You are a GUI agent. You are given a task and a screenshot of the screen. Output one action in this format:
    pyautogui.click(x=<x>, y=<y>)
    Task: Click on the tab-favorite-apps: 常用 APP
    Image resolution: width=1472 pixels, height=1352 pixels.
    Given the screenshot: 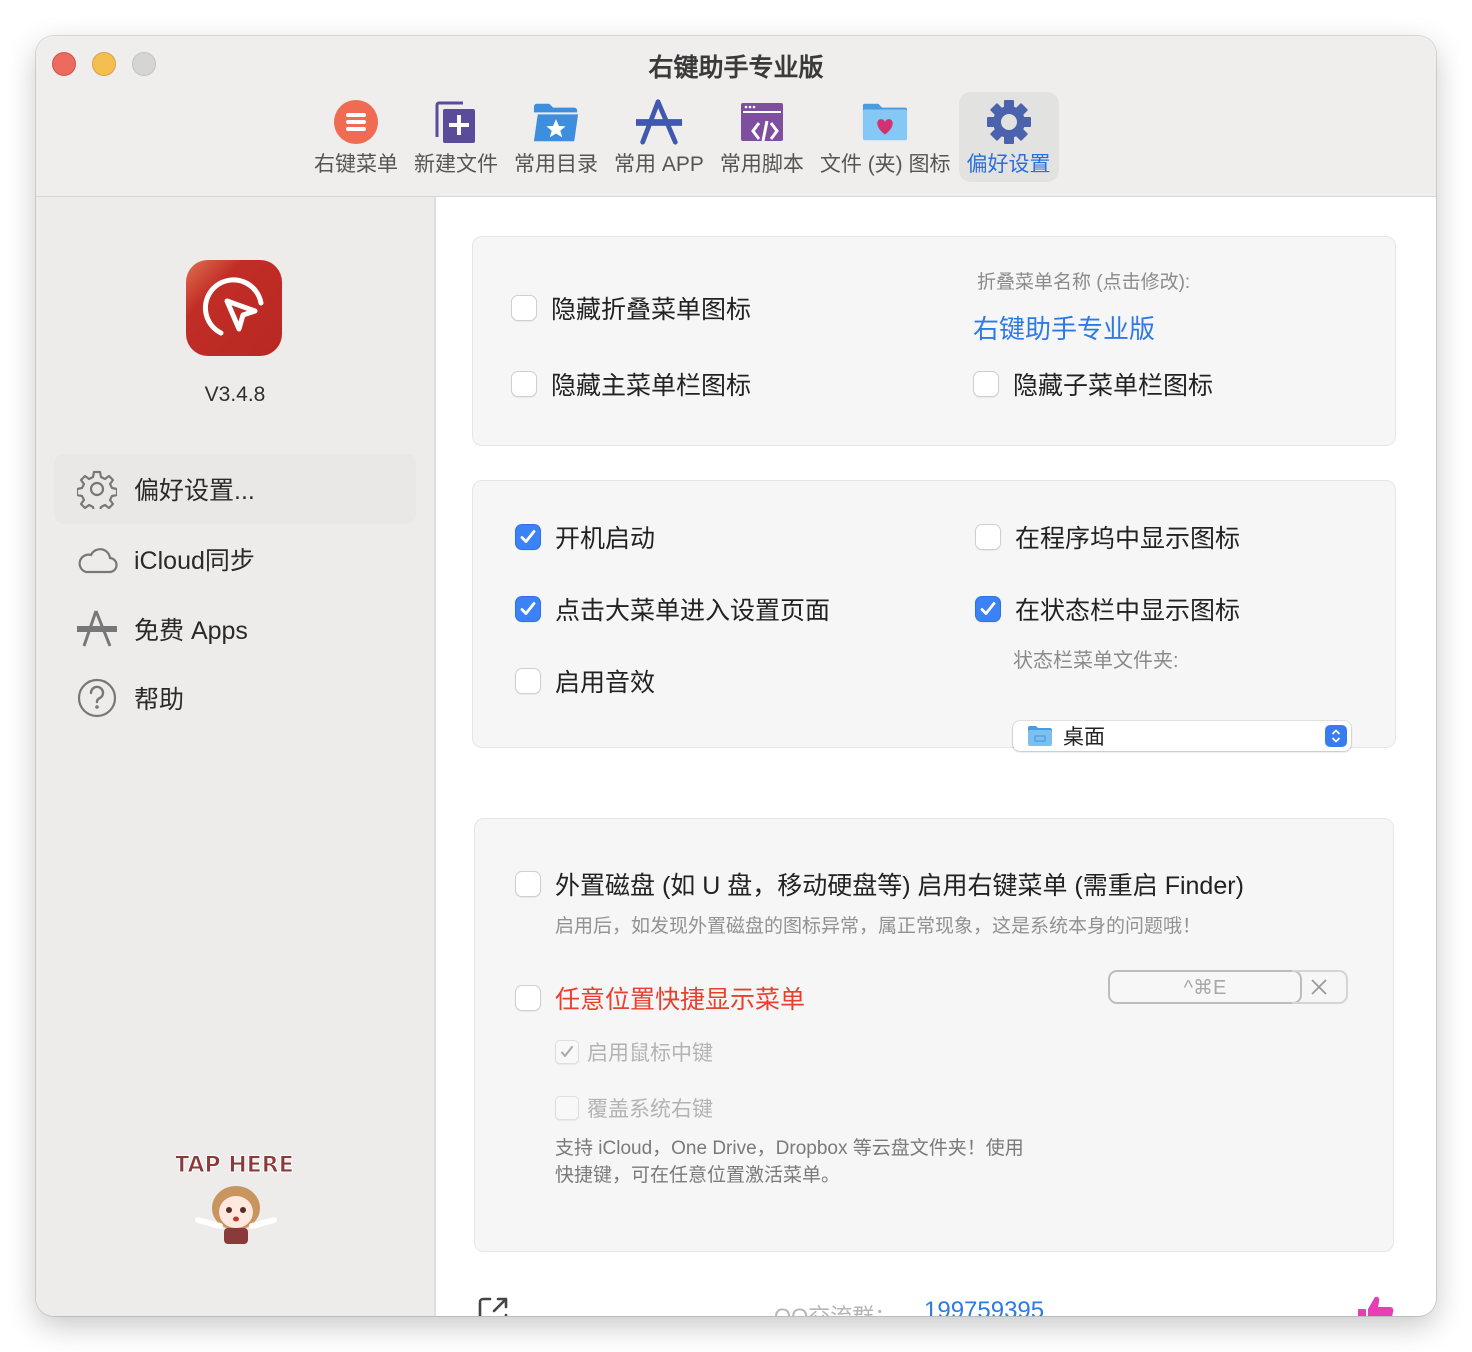 What is the action you would take?
    pyautogui.click(x=659, y=137)
    